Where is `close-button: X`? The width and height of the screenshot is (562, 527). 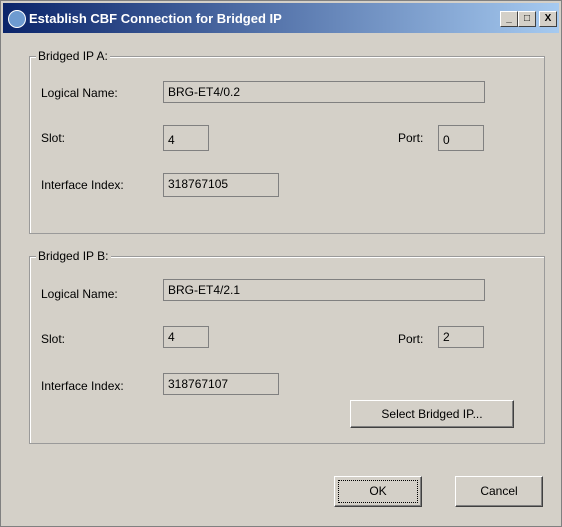 close-button: X is located at coordinates (548, 19).